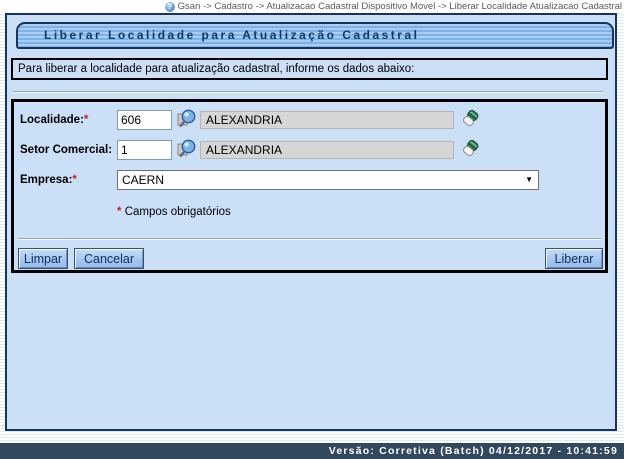  I want to click on empresa-row: Empresa:* CAERN ▼, so click(309, 180).